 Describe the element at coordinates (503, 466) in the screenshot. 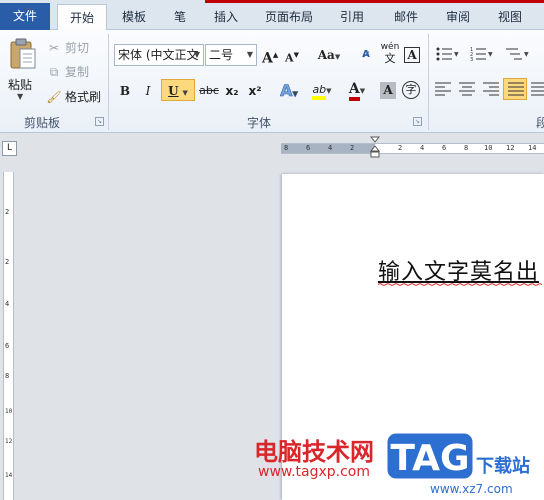

I see `watermark-site2-name: 下载站` at that location.